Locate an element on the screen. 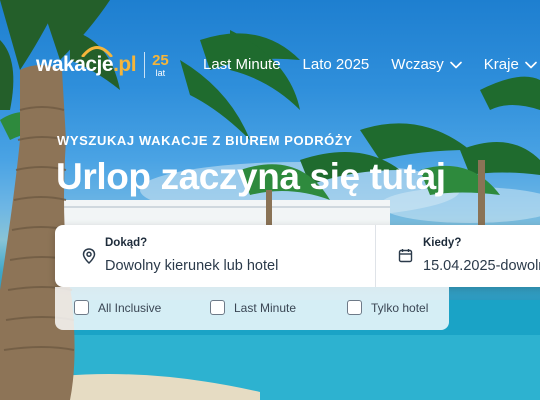 The width and height of the screenshot is (540, 400). anniversary-number: 25 is located at coordinates (160, 60).